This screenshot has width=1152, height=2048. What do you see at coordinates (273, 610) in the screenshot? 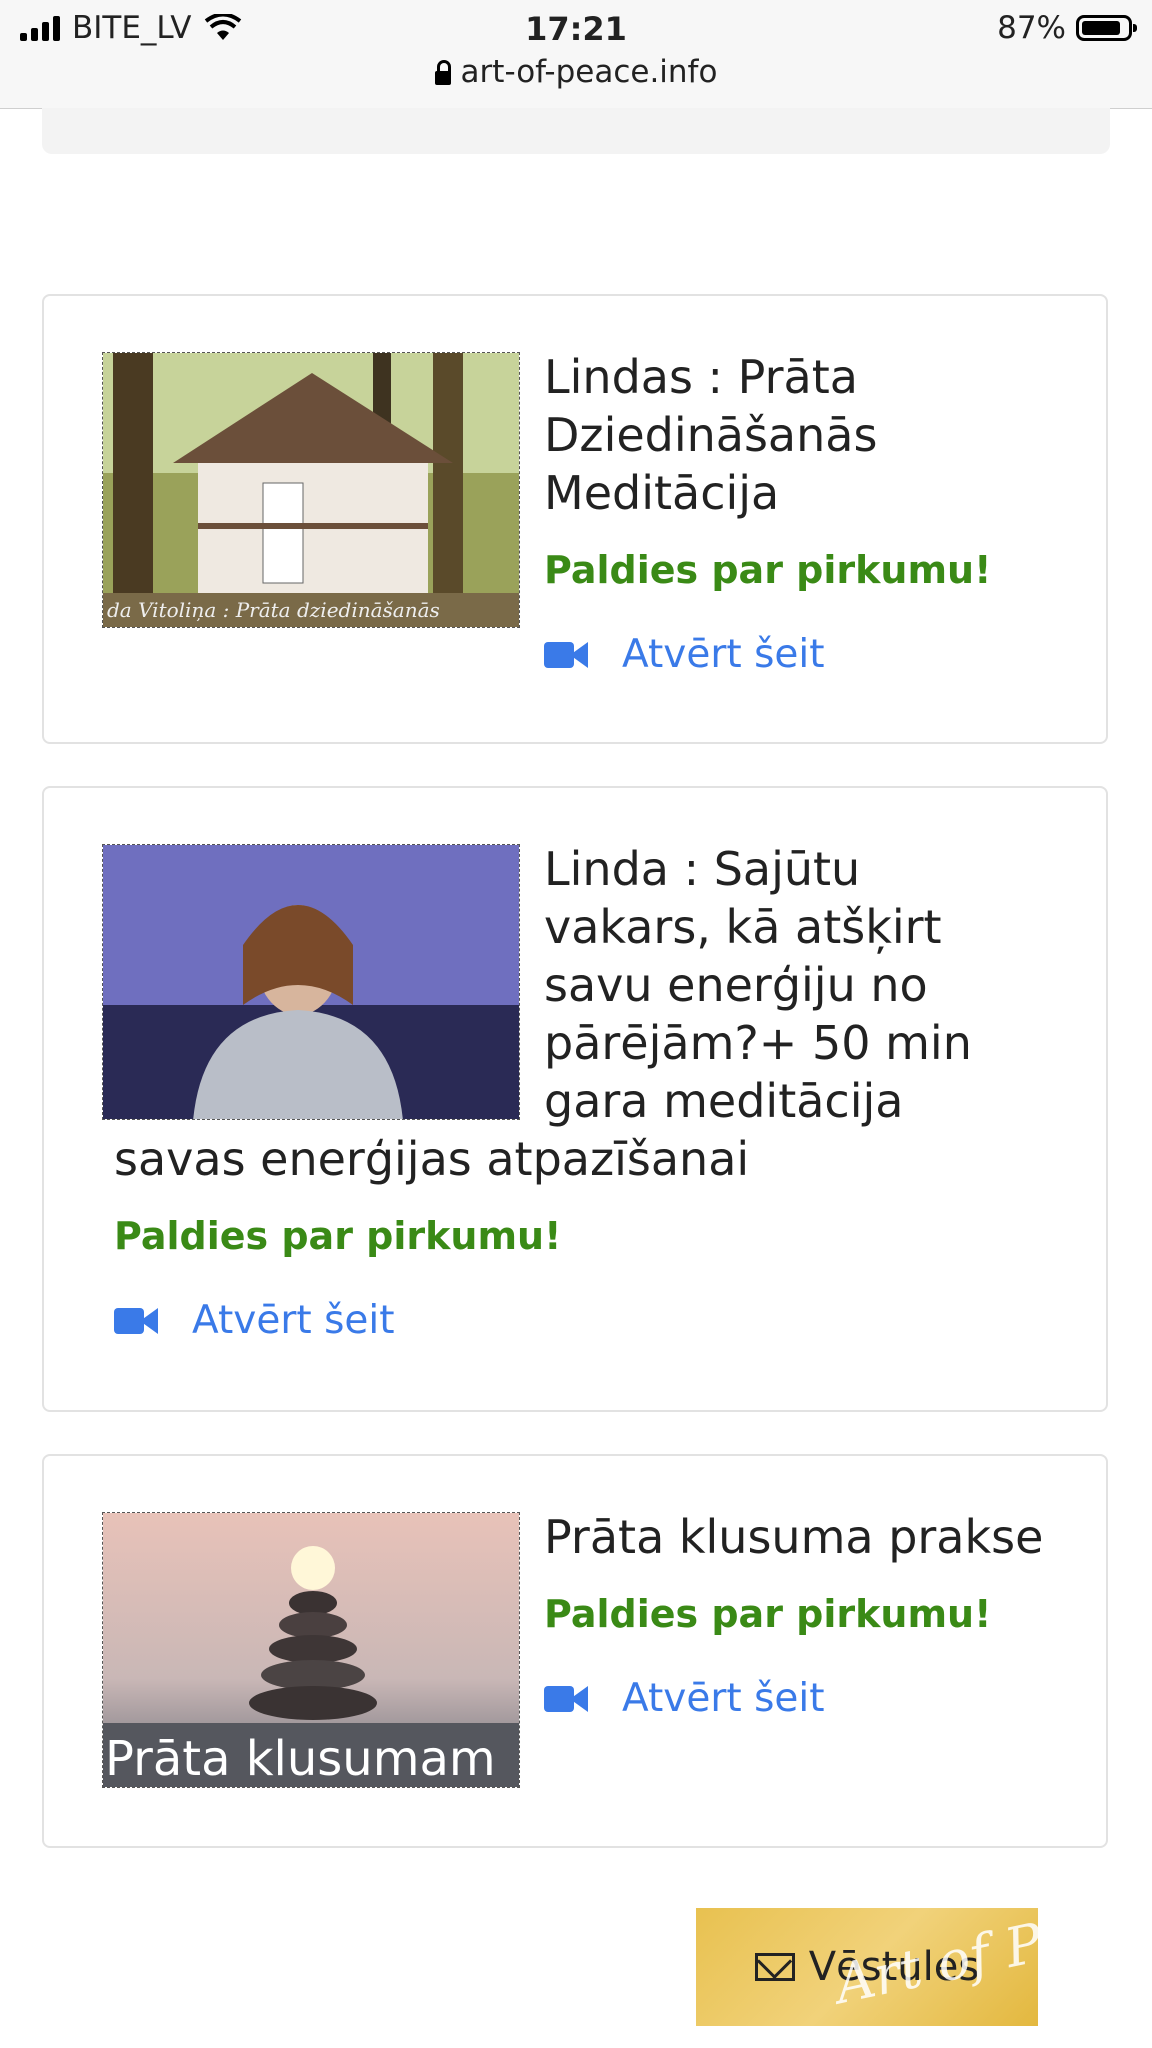
I see `thumb-caption: da Vitoliņa : Prāta dziedināšanās` at bounding box center [273, 610].